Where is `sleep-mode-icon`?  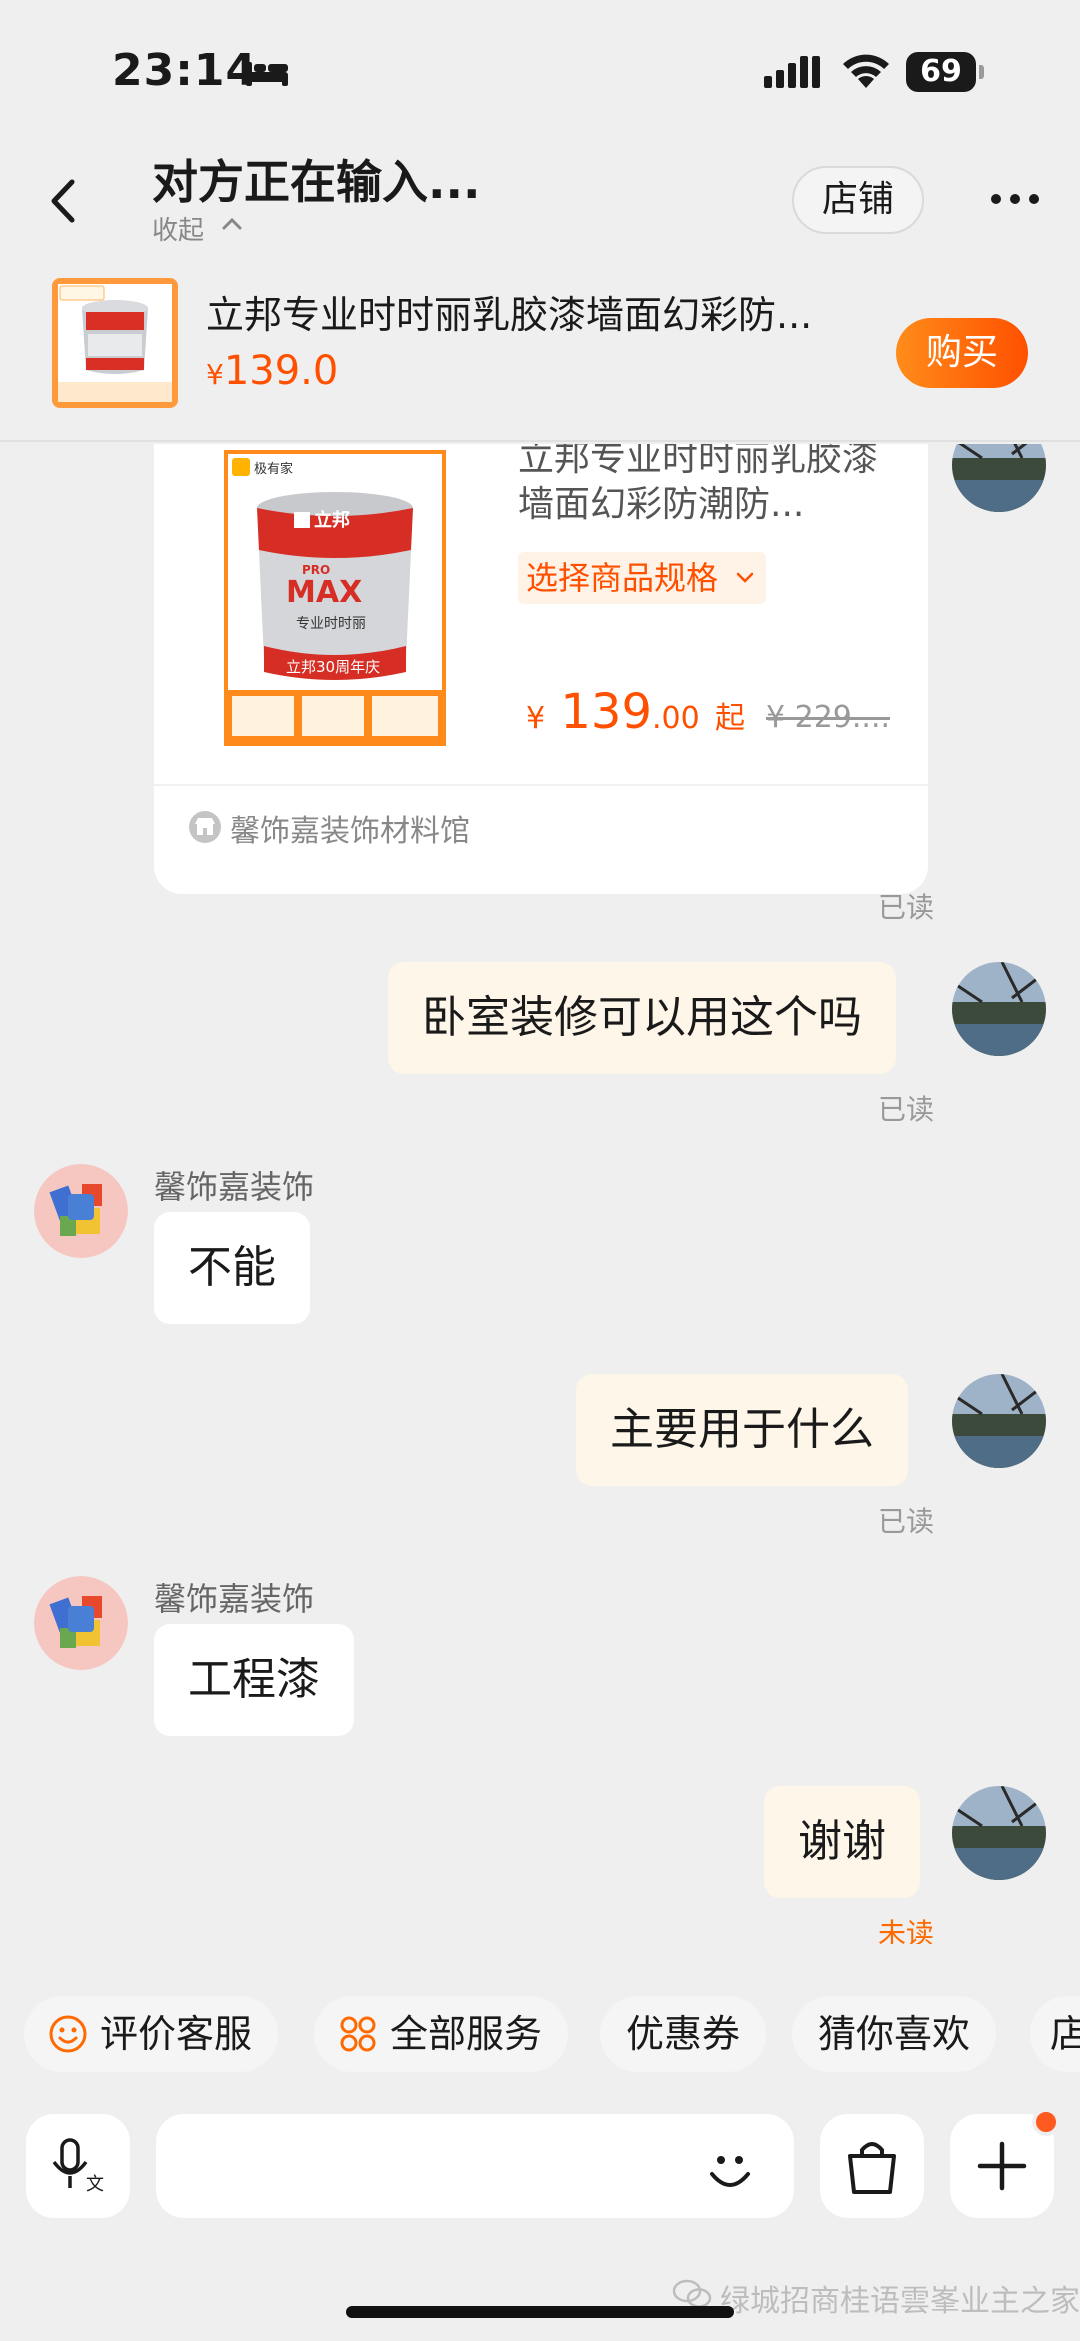
sleep-mode-icon is located at coordinates (267, 74).